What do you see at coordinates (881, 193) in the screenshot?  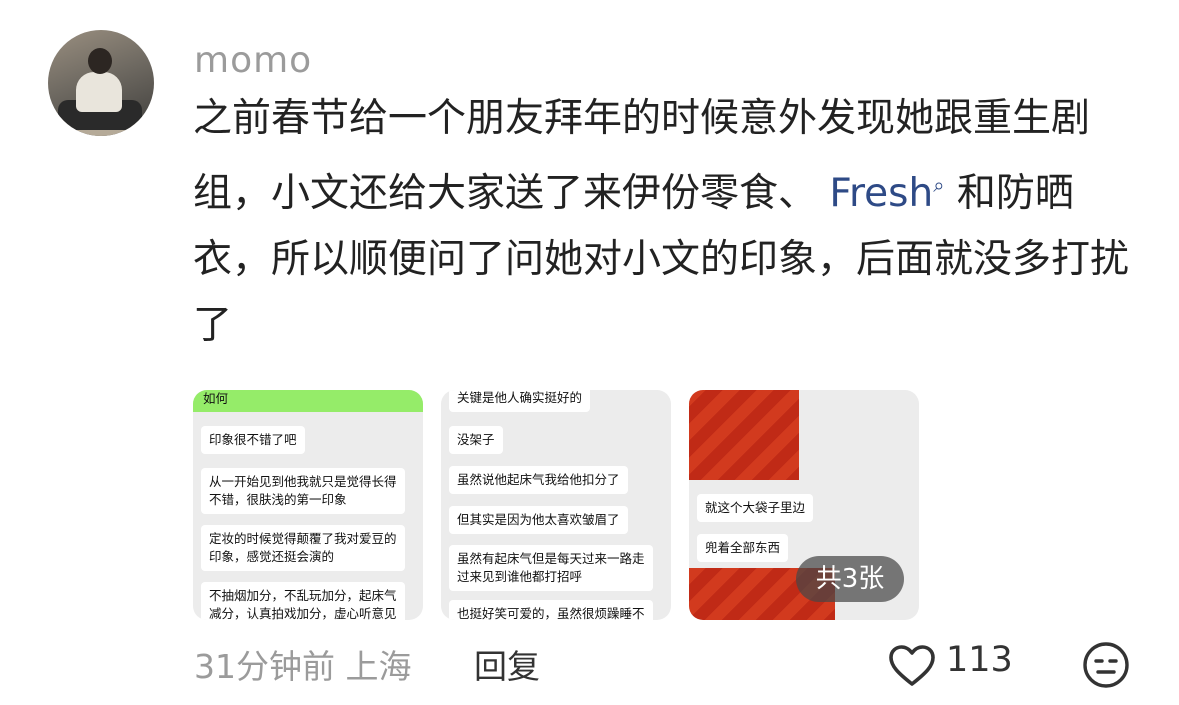 I see `fresh-link-text: Fresh` at bounding box center [881, 193].